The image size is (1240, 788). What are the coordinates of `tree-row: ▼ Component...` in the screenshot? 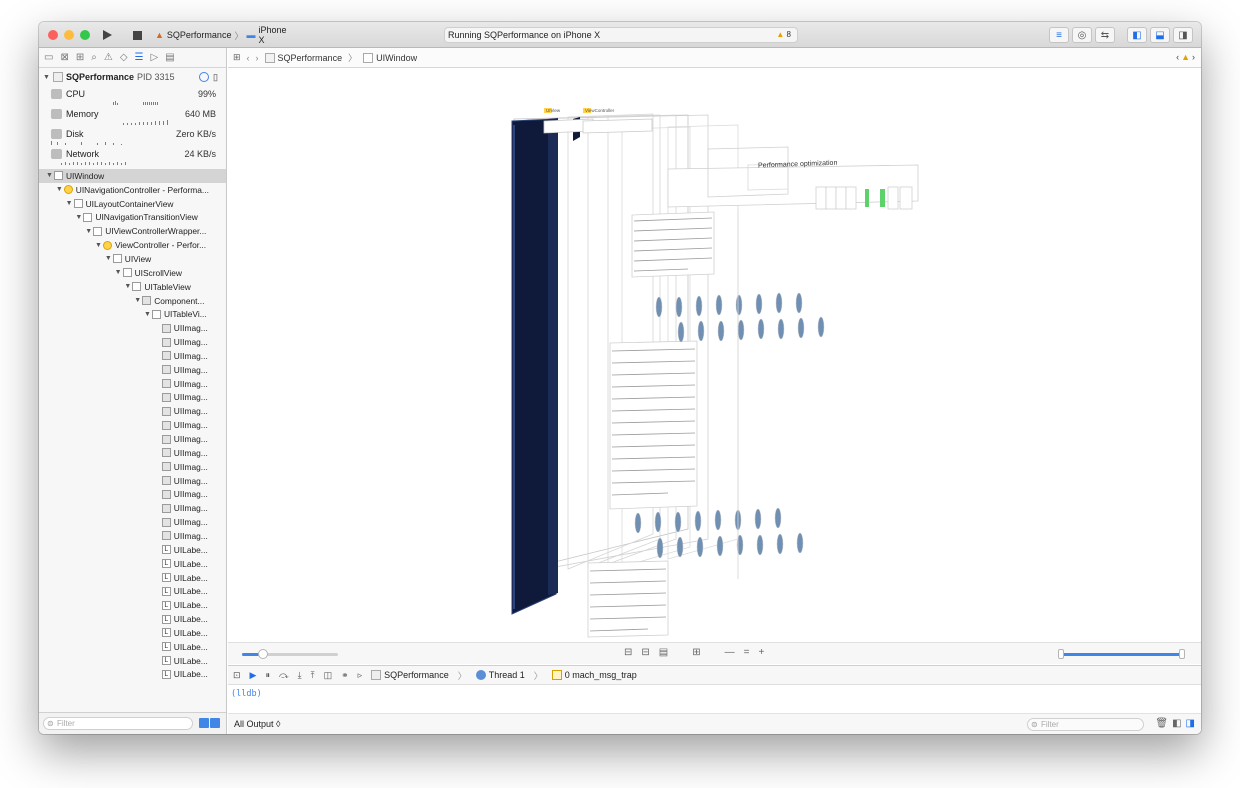 It's located at (132, 301).